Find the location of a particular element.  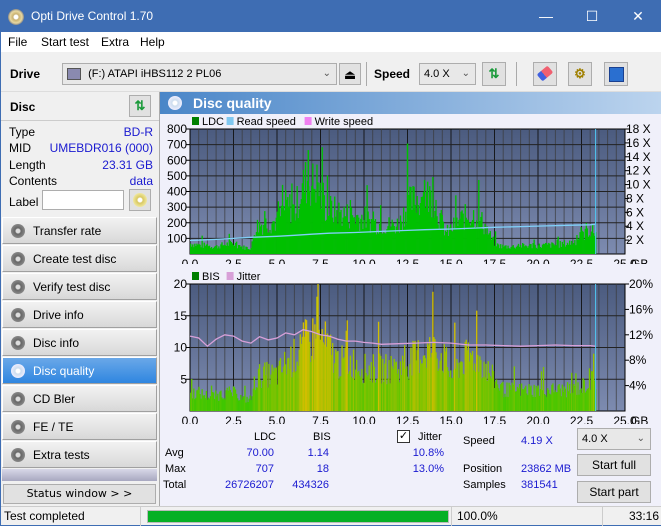

stats-row-total: Total is located at coordinates (175, 485).